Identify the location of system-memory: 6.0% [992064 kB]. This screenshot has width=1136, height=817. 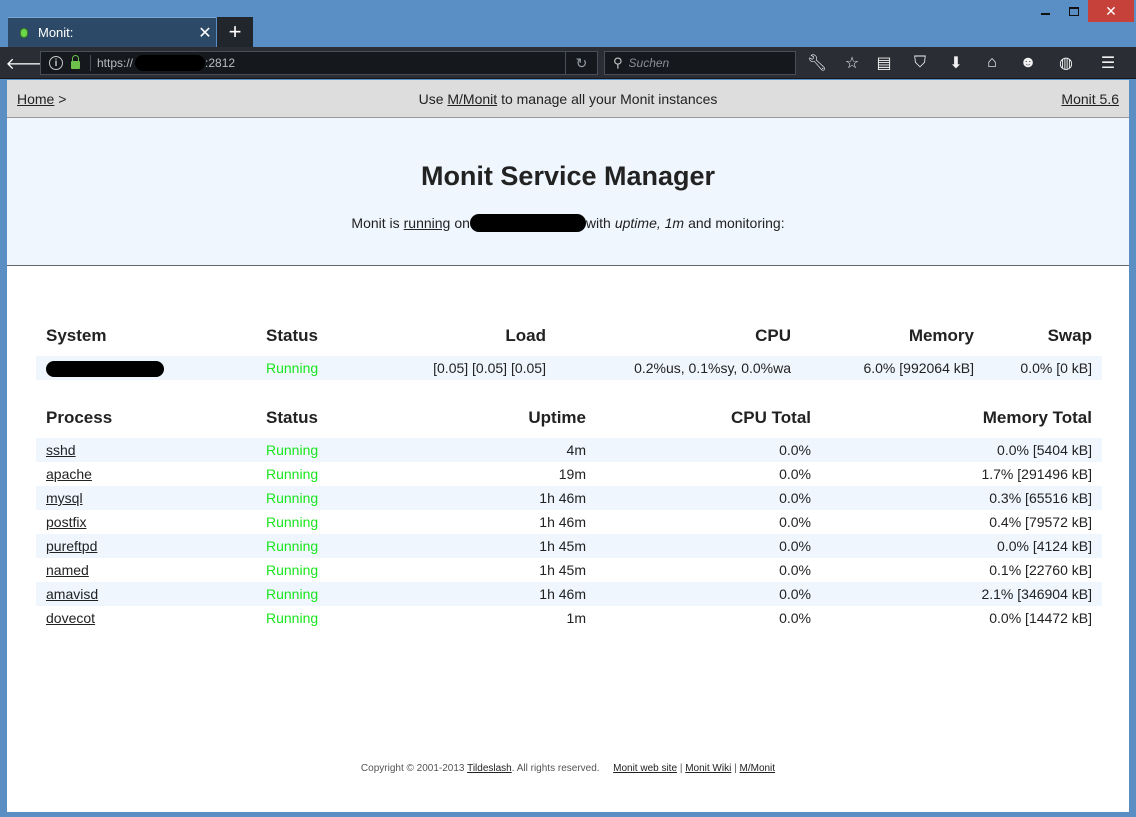
(892, 368).